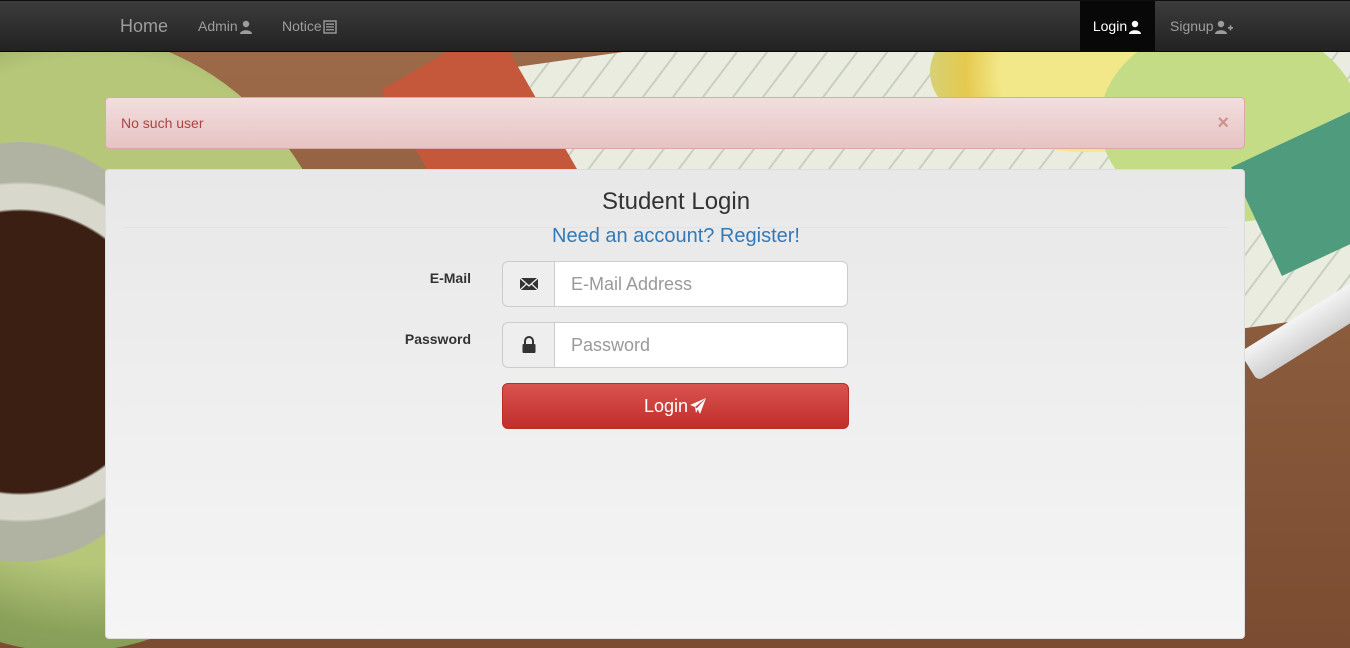 This screenshot has height=648, width=1350. What do you see at coordinates (437, 339) in the screenshot?
I see `password-label: Password` at bounding box center [437, 339].